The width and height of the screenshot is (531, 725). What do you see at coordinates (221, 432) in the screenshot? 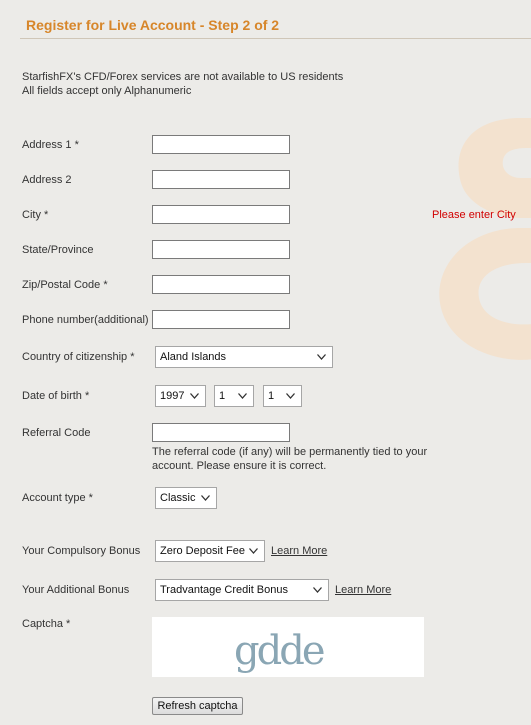
I see `referral-input` at bounding box center [221, 432].